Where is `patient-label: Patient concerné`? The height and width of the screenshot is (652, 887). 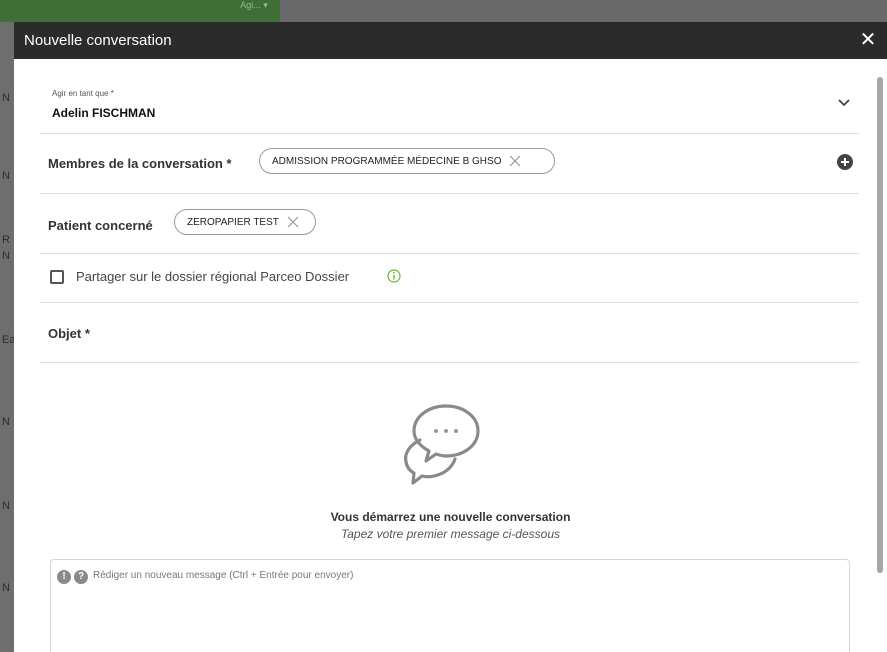
patient-label: Patient concerné is located at coordinates (100, 225).